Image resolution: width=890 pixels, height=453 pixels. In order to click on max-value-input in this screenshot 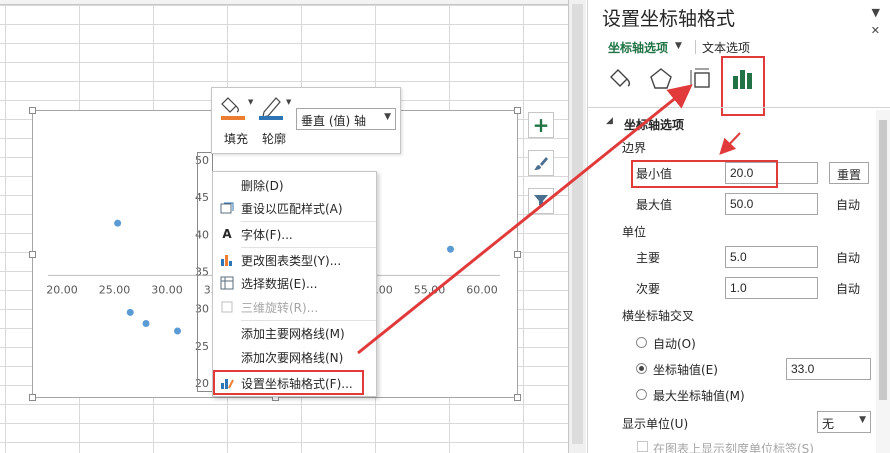, I will do `click(771, 204)`.